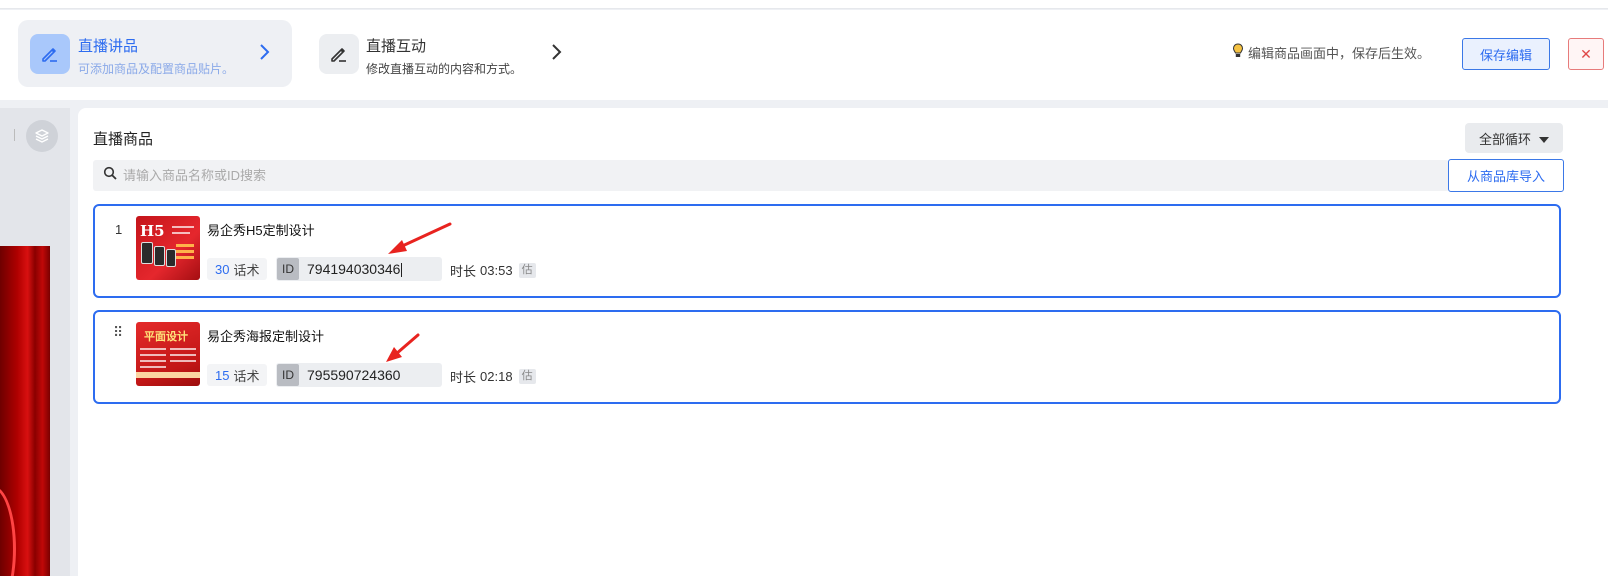 The image size is (1608, 576). Describe the element at coordinates (222, 269) in the screenshot. I see `script-count: 30` at that location.